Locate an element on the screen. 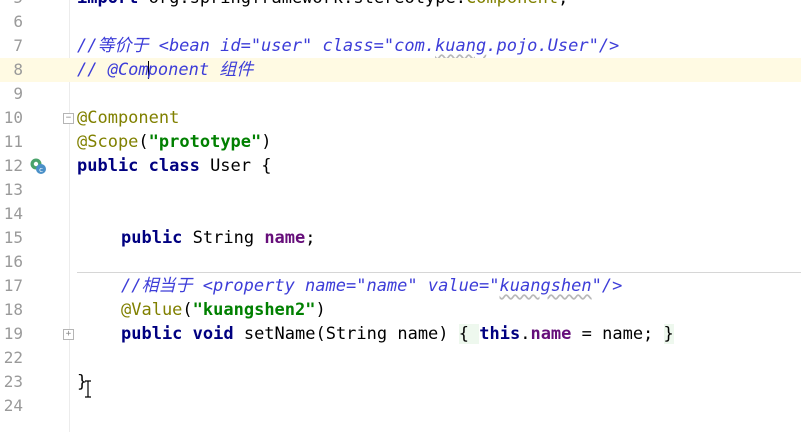 The height and width of the screenshot is (432, 801). code-text: @Component is located at coordinates (128, 118).